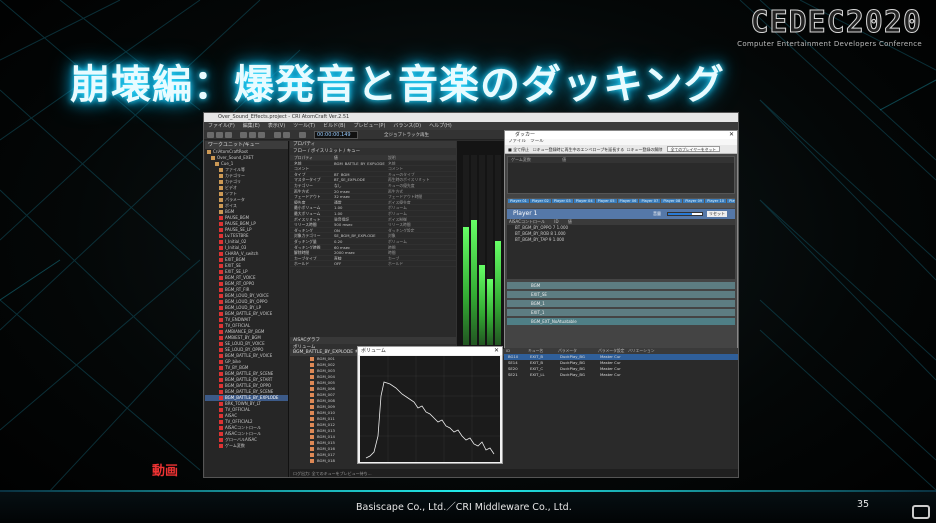  Describe the element at coordinates (731, 201) in the screenshot. I see `player-tab: Player 11` at that location.